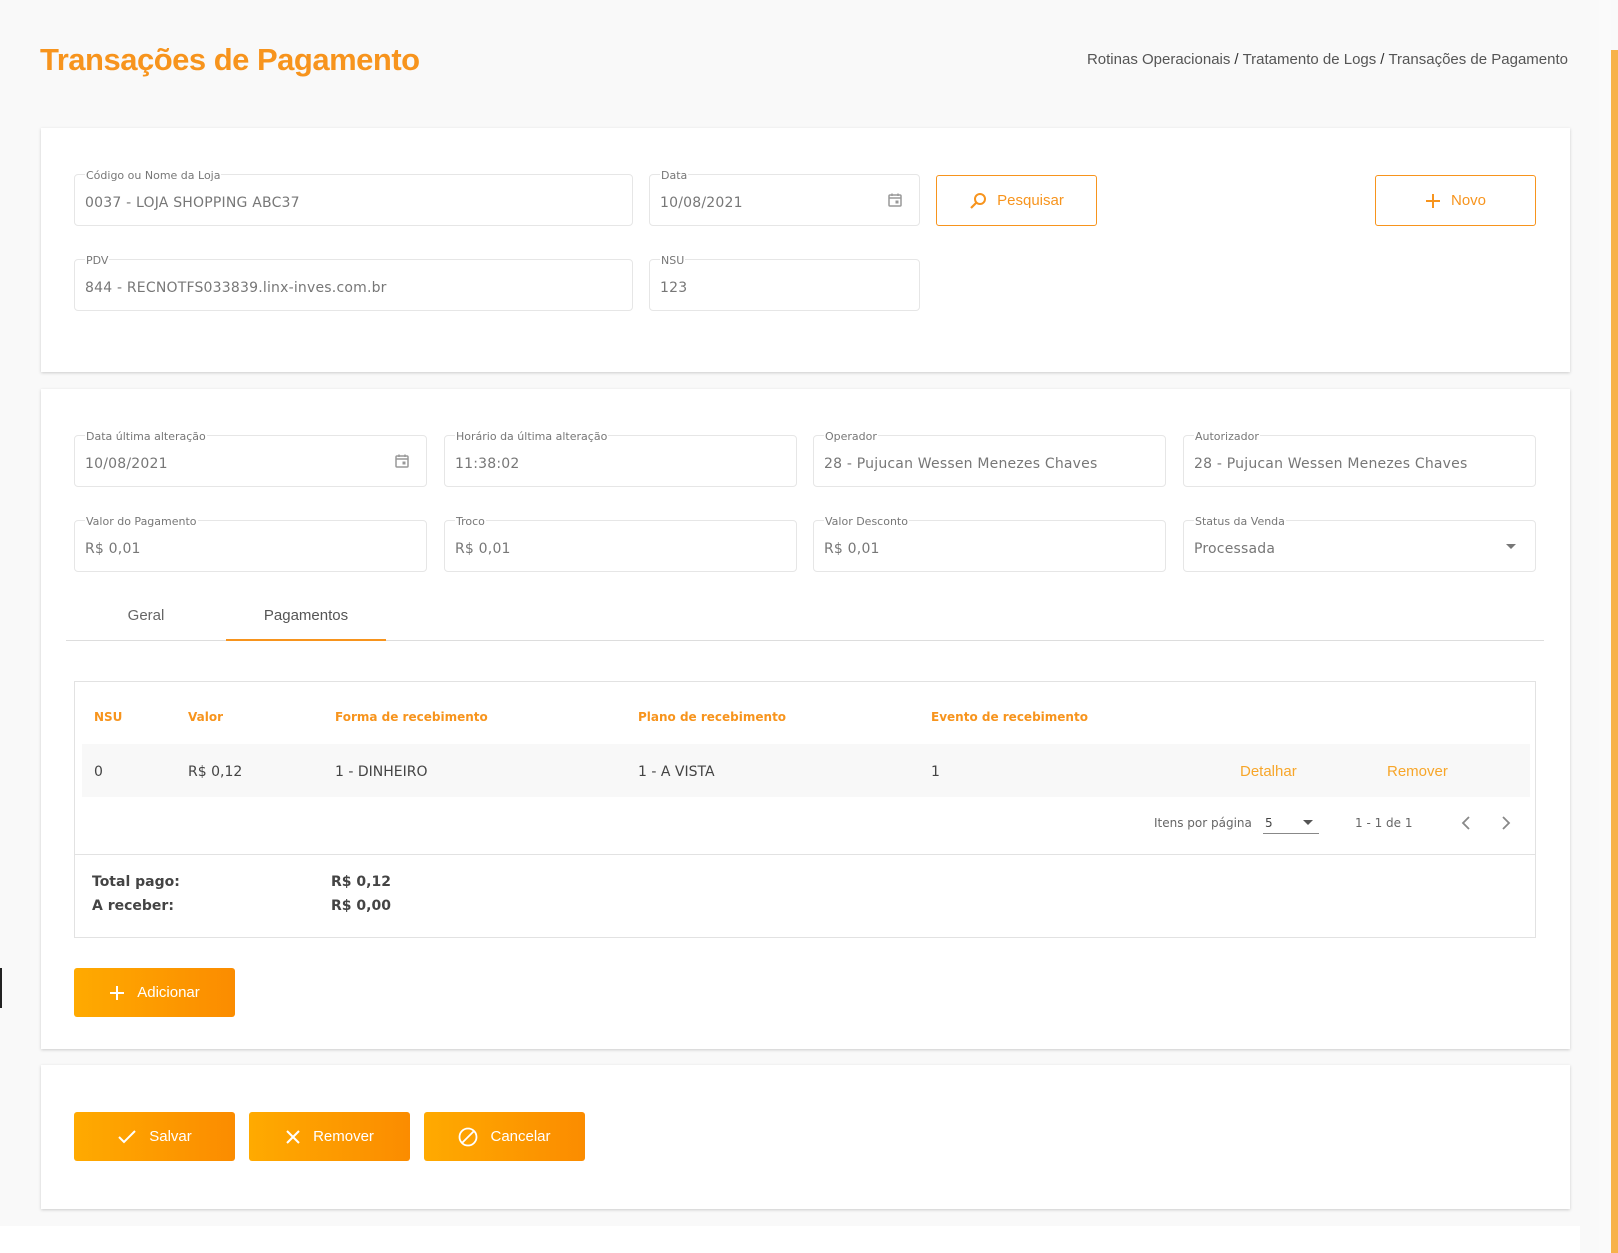 Image resolution: width=1618 pixels, height=1253 pixels. What do you see at coordinates (1614, 651) in the screenshot?
I see `scrollbar-thumb` at bounding box center [1614, 651].